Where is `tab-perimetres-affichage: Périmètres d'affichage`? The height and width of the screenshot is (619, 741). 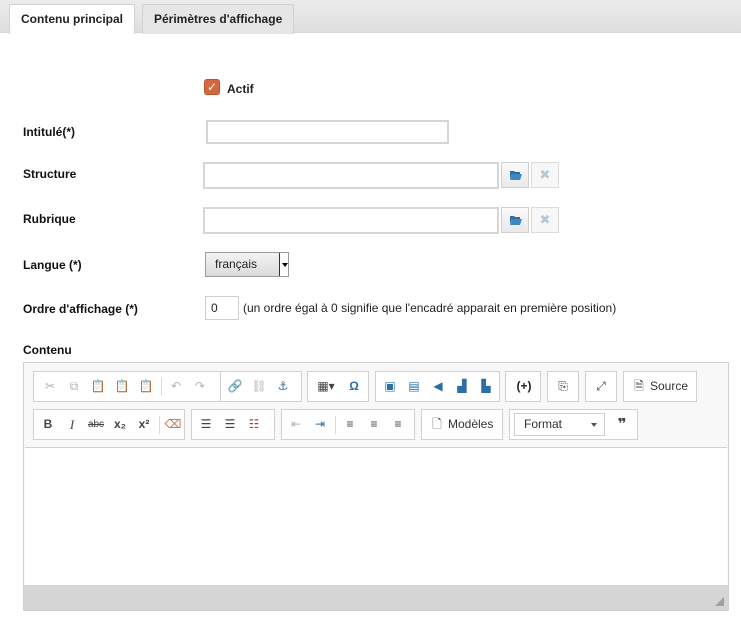
tab-perimetres-affichage: Périmètres d'affichage is located at coordinates (218, 19).